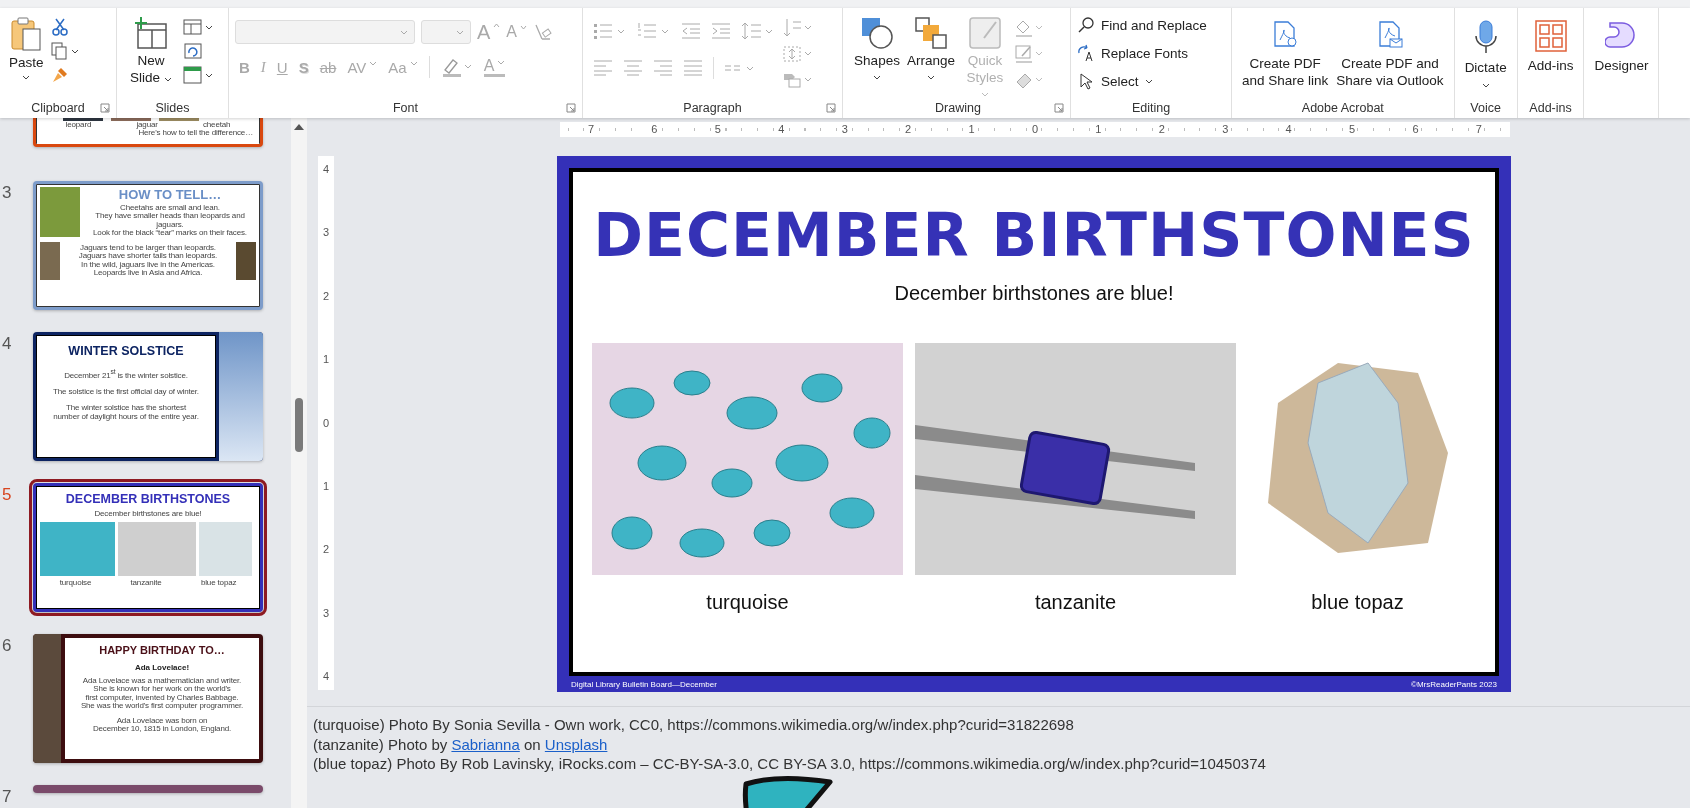 The height and width of the screenshot is (808, 1690). What do you see at coordinates (7, 646) in the screenshot?
I see `slide-number: 6` at bounding box center [7, 646].